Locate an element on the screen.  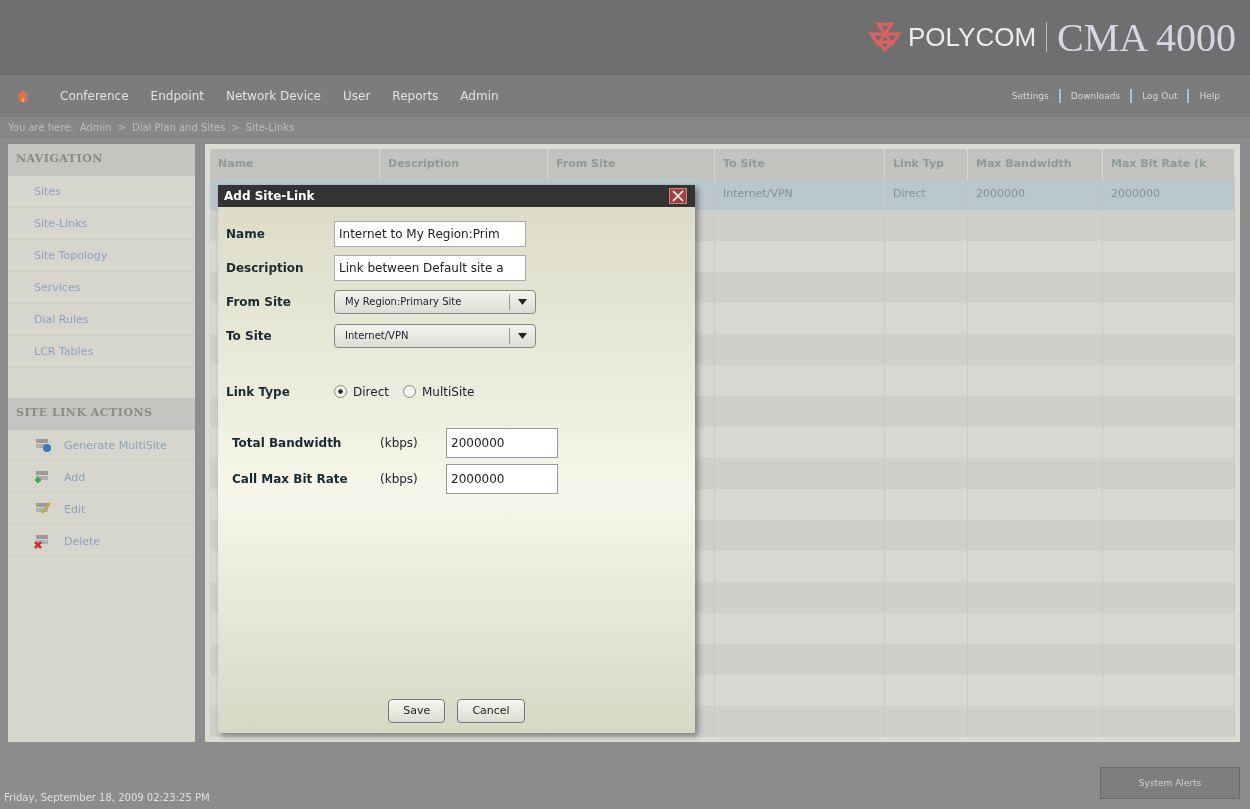
cancel-button: Cancel is located at coordinates (491, 710).